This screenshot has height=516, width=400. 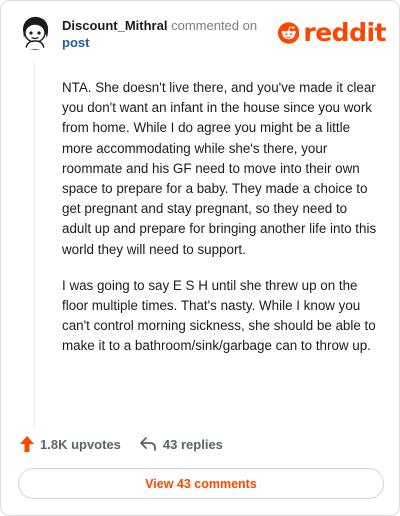 I want to click on reply-count: 43 replies, so click(x=192, y=444).